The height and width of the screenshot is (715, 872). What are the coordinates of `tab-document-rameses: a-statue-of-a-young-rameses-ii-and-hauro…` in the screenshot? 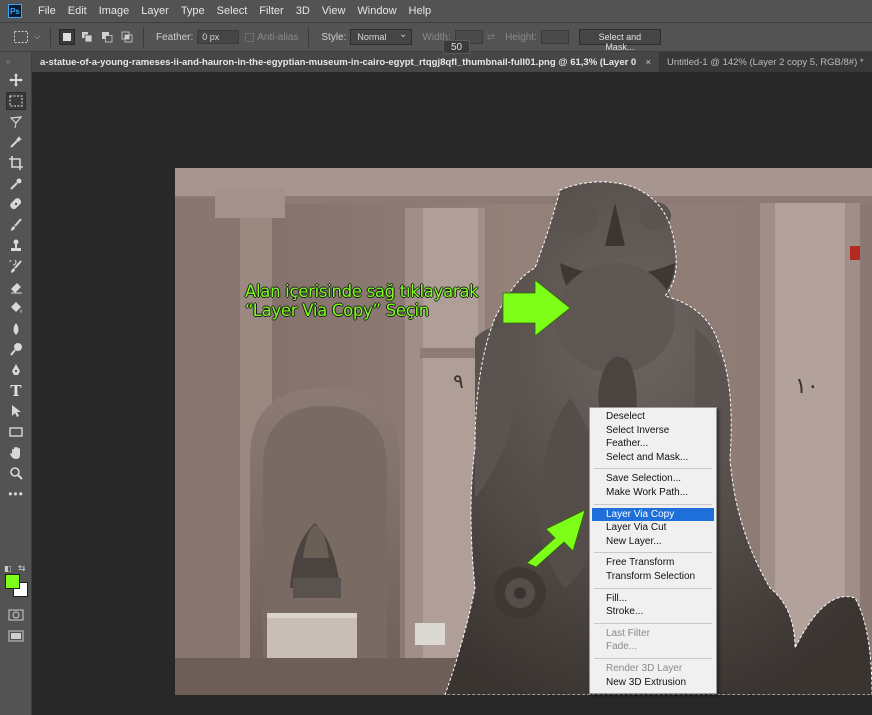 It's located at (345, 62).